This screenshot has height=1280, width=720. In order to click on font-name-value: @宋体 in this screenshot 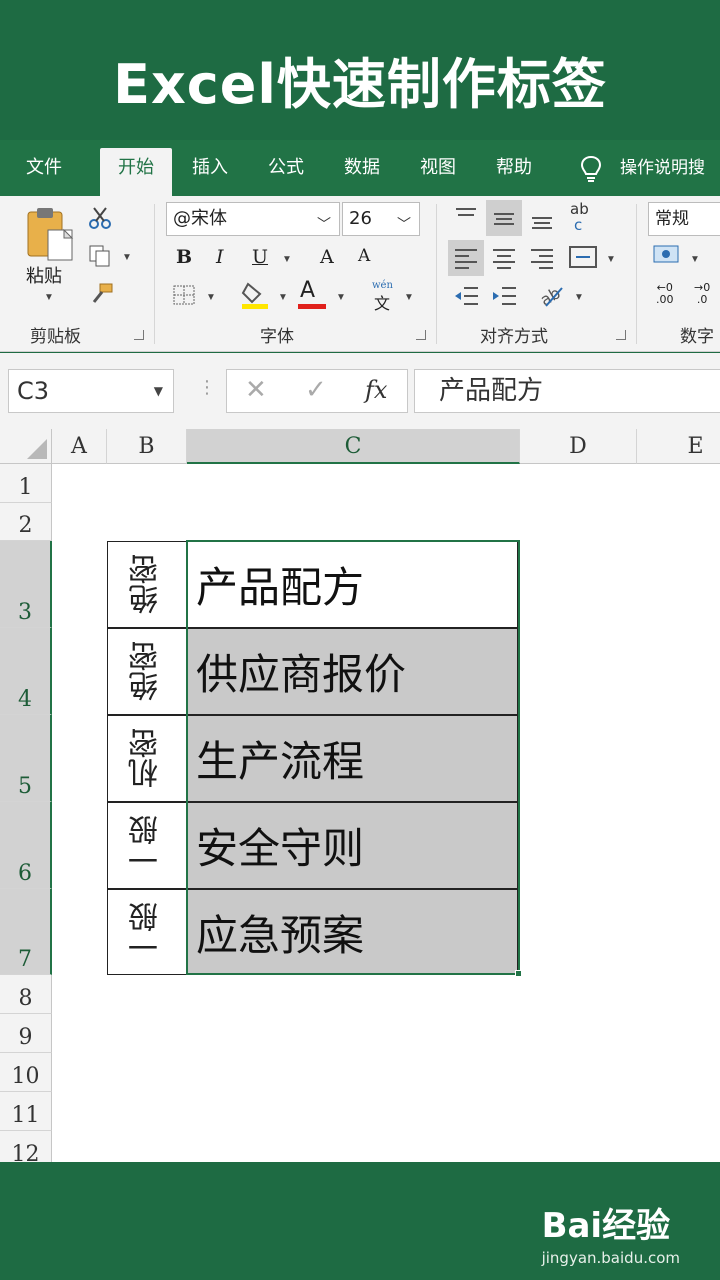, I will do `click(200, 218)`.